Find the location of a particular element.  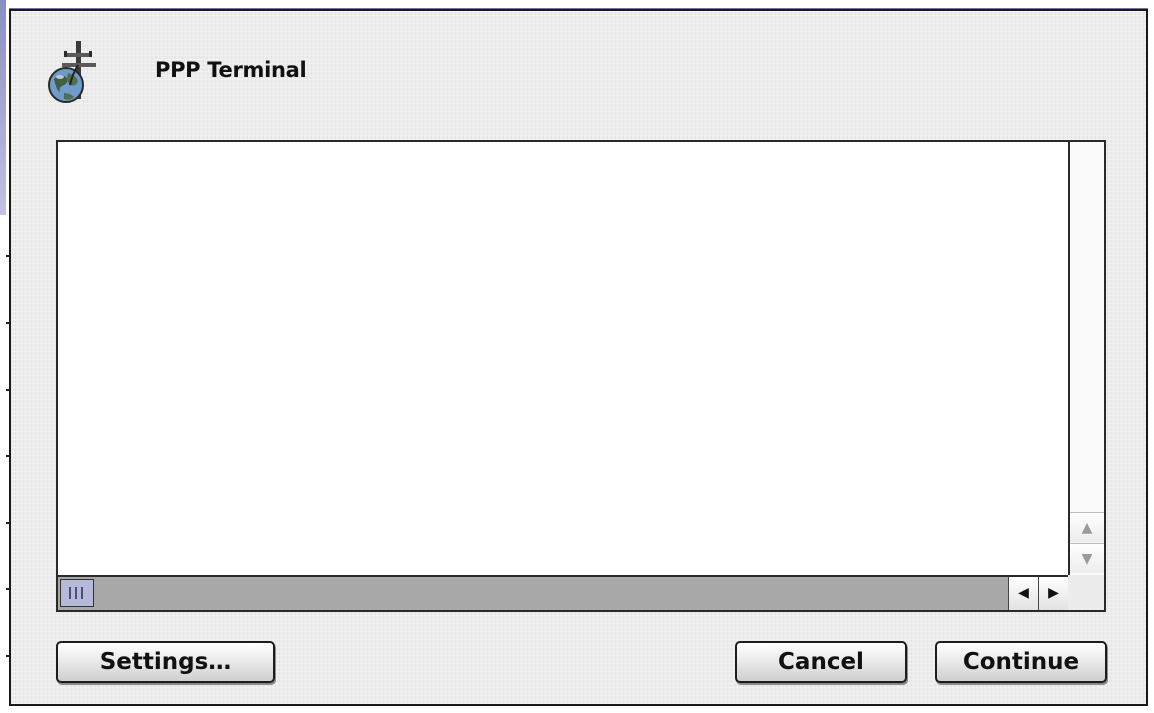

globe-connection-icon is located at coordinates (76, 79).